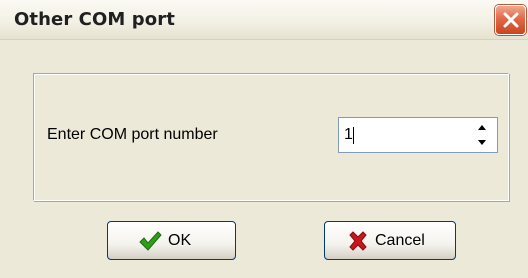  What do you see at coordinates (400, 240) in the screenshot?
I see `cancel-button-label: Cancel` at bounding box center [400, 240].